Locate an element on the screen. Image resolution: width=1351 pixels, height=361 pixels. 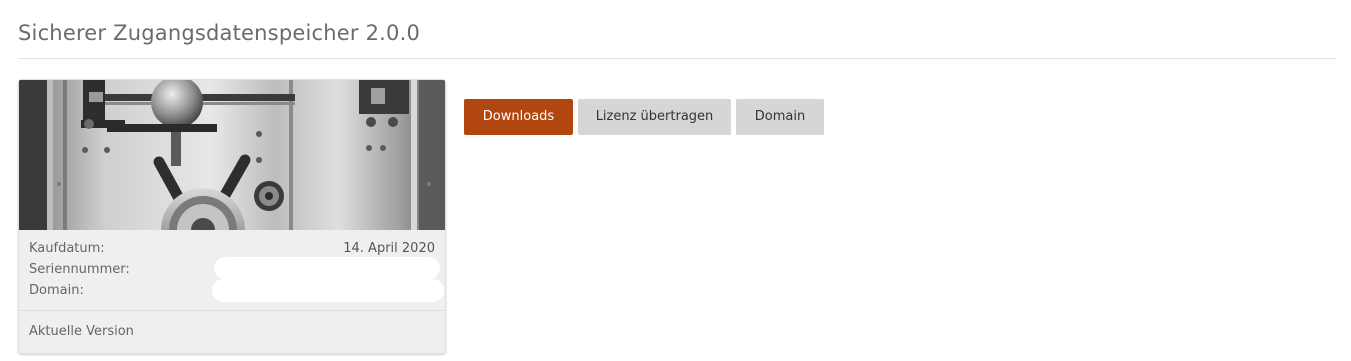
domain-button: Domain is located at coordinates (780, 117).